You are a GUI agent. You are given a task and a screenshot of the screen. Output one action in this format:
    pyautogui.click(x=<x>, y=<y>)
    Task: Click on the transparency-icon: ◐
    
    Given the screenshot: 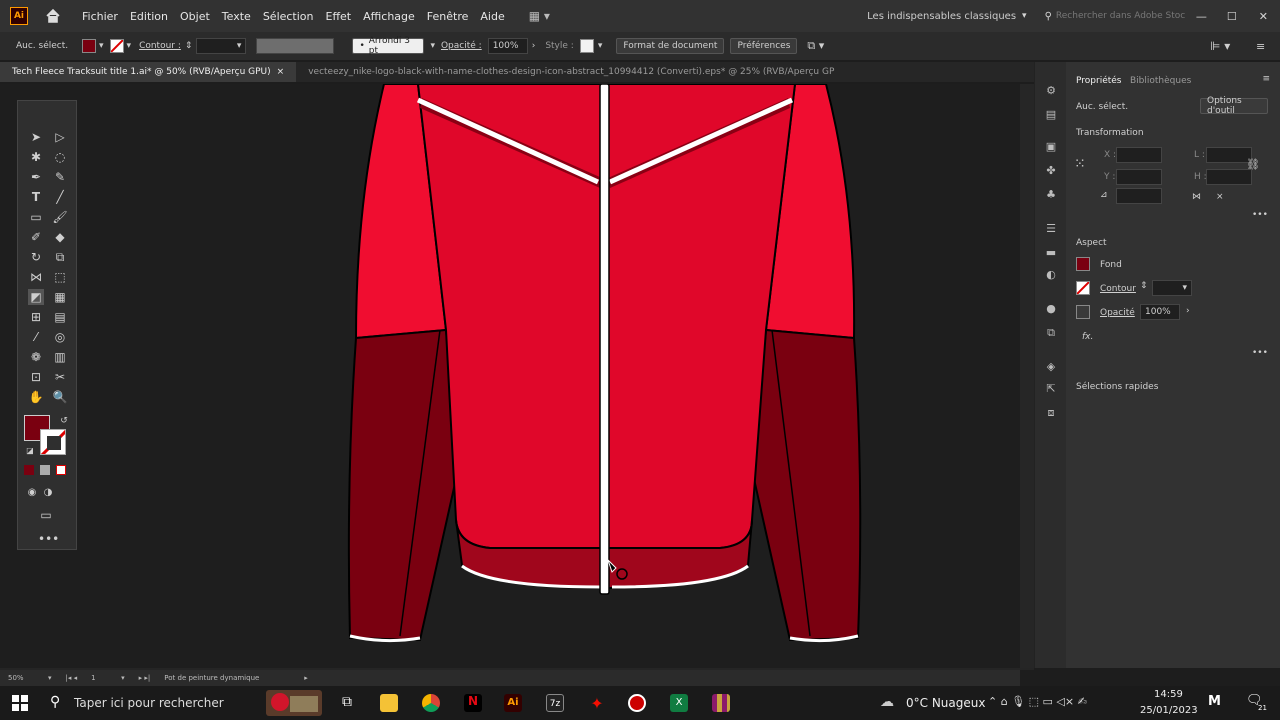 What is the action you would take?
    pyautogui.click(x=1051, y=275)
    